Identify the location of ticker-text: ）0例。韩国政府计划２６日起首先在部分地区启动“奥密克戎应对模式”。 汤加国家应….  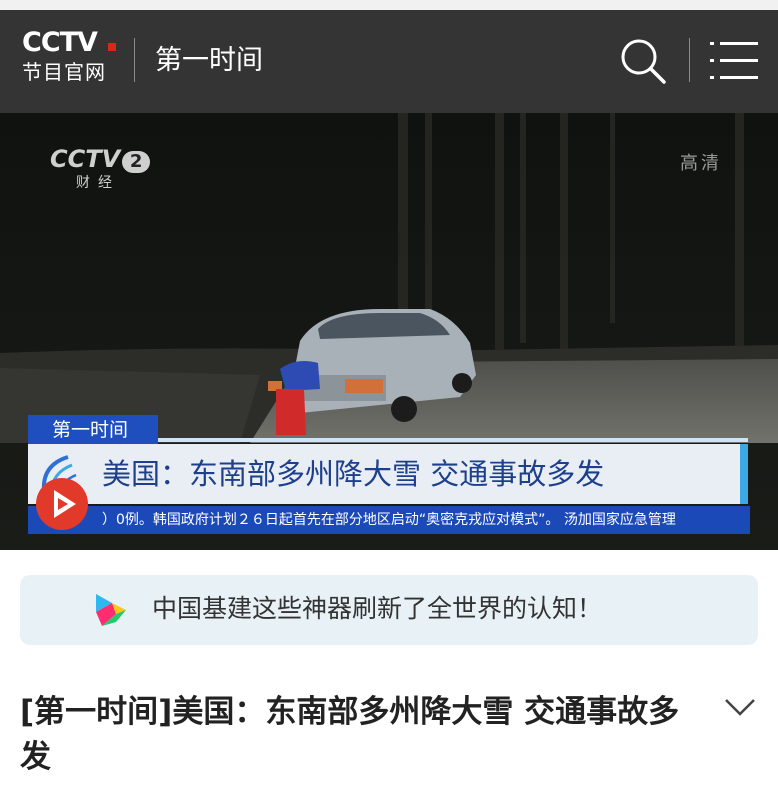
(389, 520).